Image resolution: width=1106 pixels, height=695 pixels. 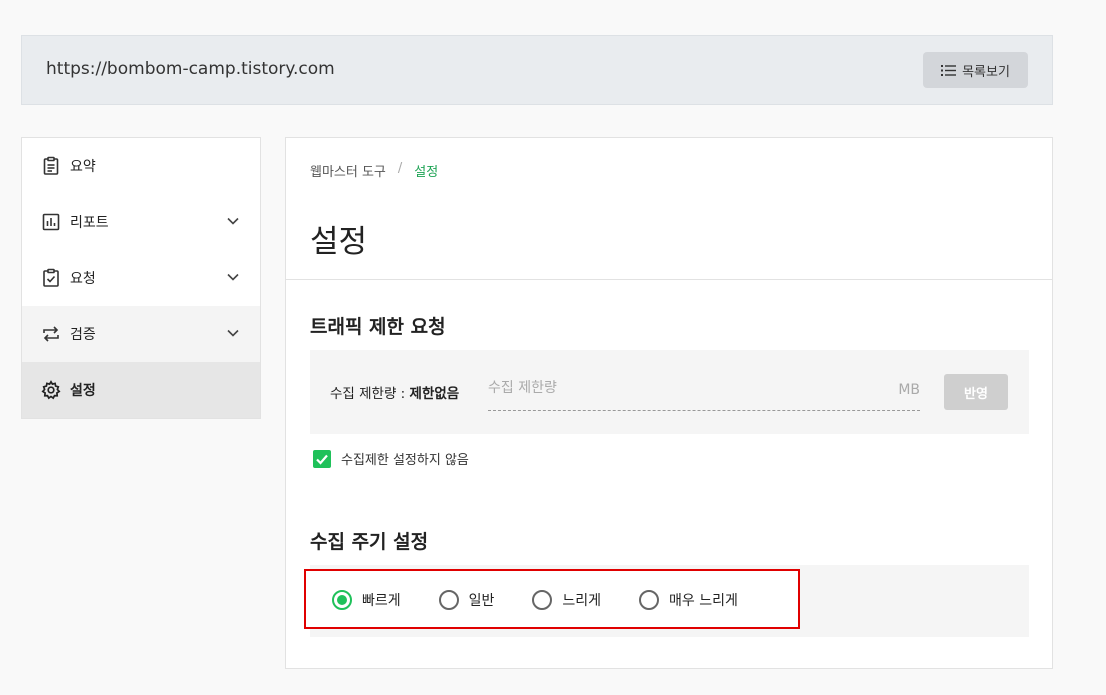 I want to click on sidebar-item-label: 검증, so click(x=83, y=335).